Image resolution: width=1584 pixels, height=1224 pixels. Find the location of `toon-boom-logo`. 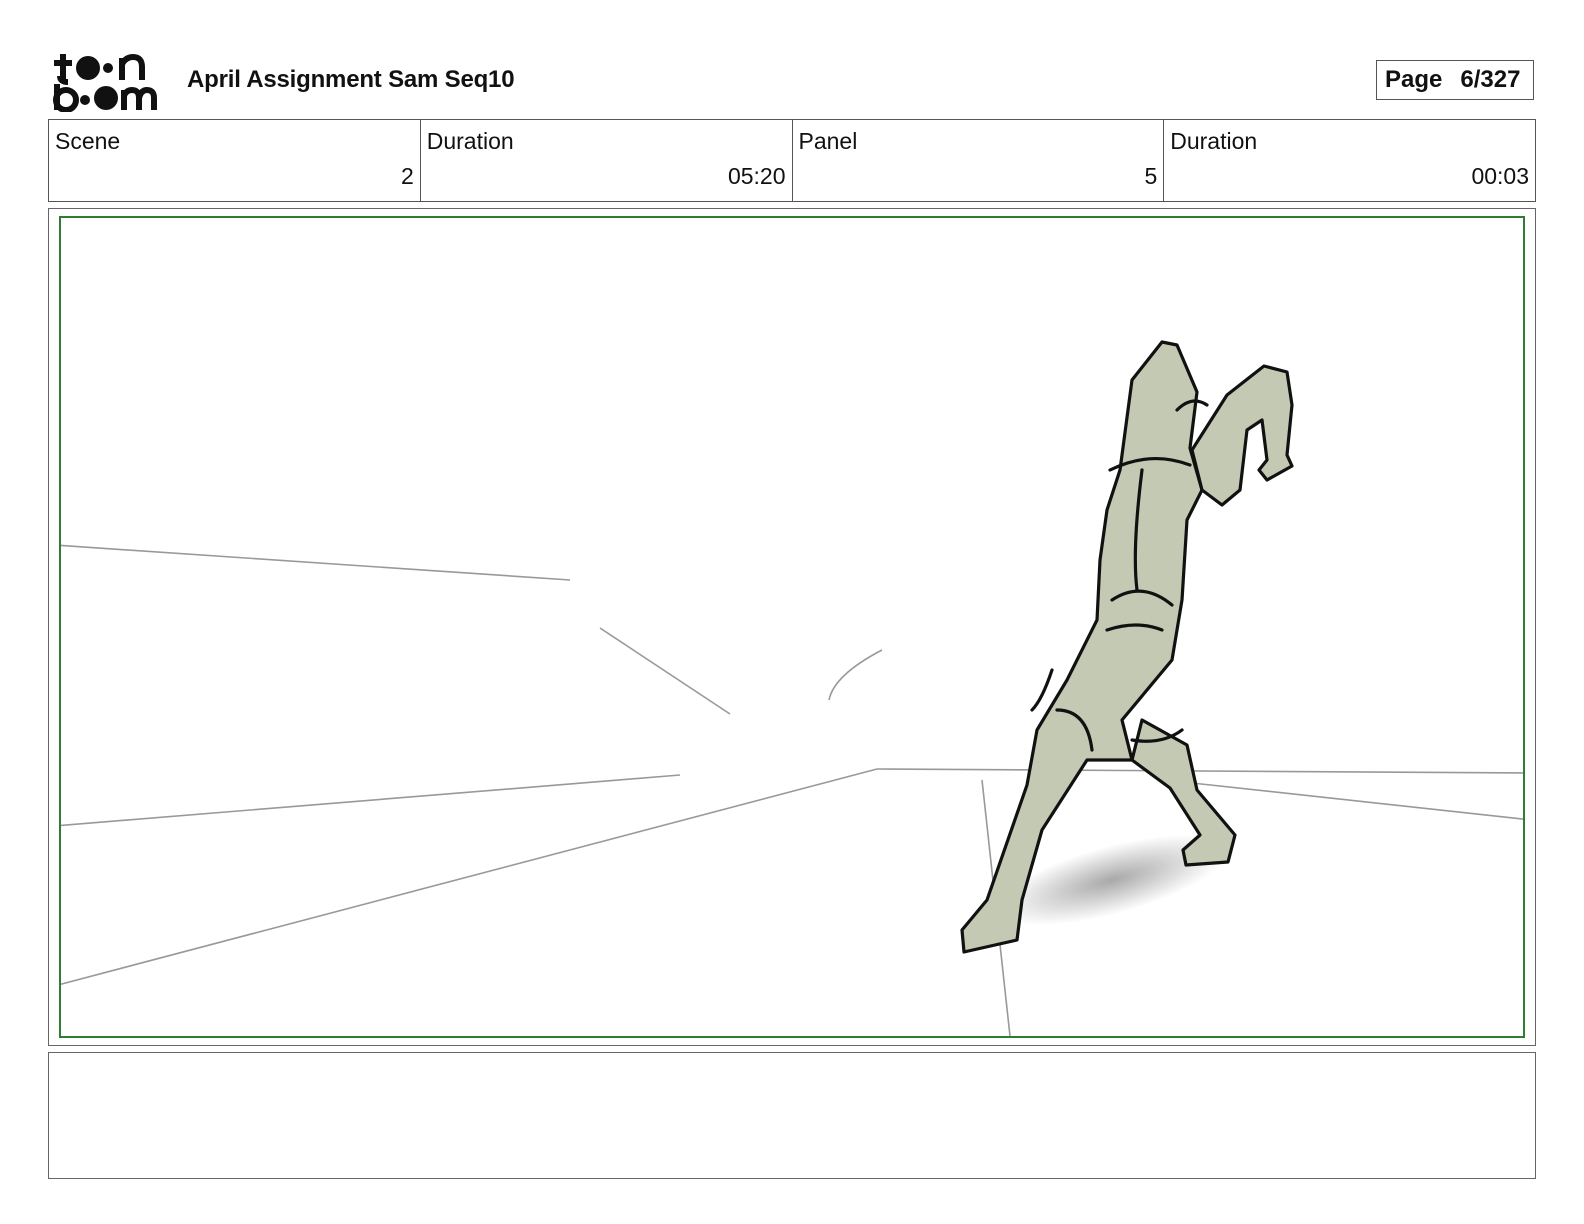

toon-boom-logo is located at coordinates (107, 81).